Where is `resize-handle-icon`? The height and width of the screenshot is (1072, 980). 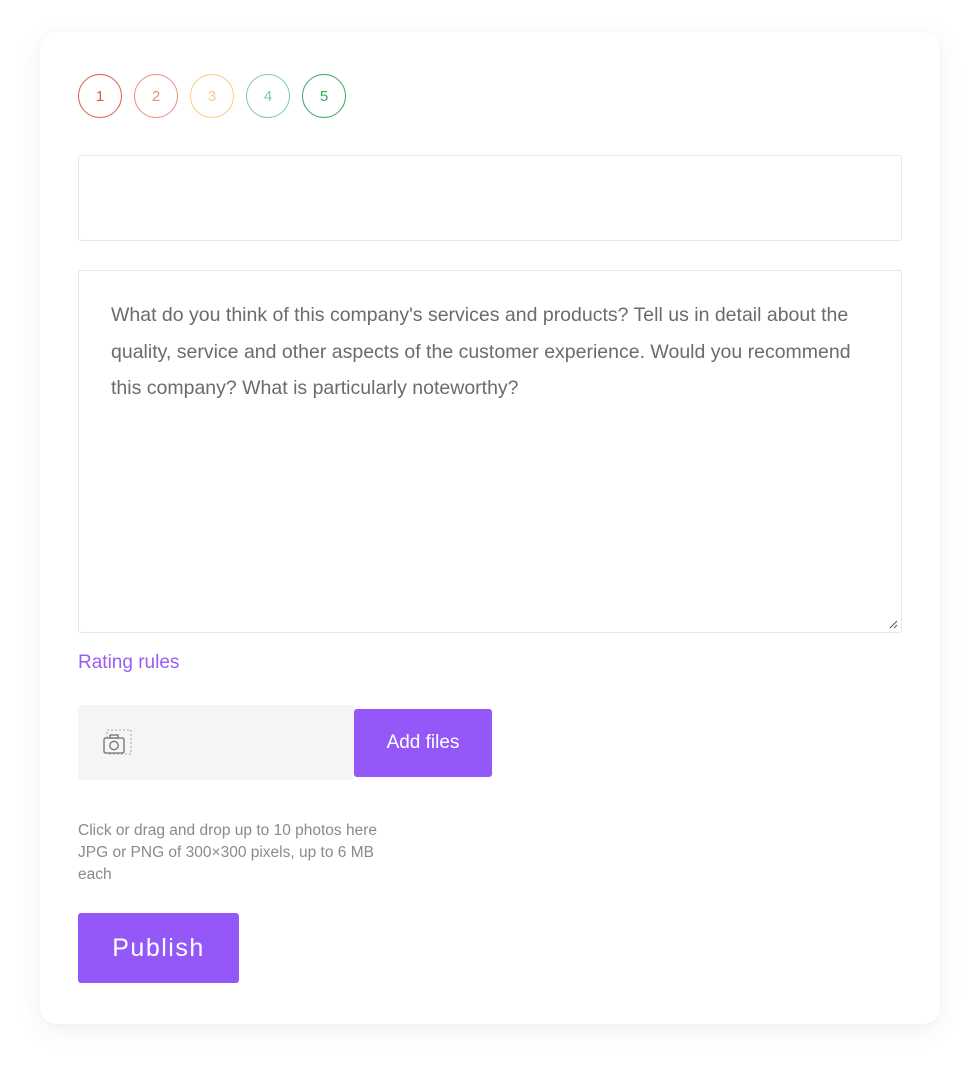
resize-handle-icon is located at coordinates (893, 624).